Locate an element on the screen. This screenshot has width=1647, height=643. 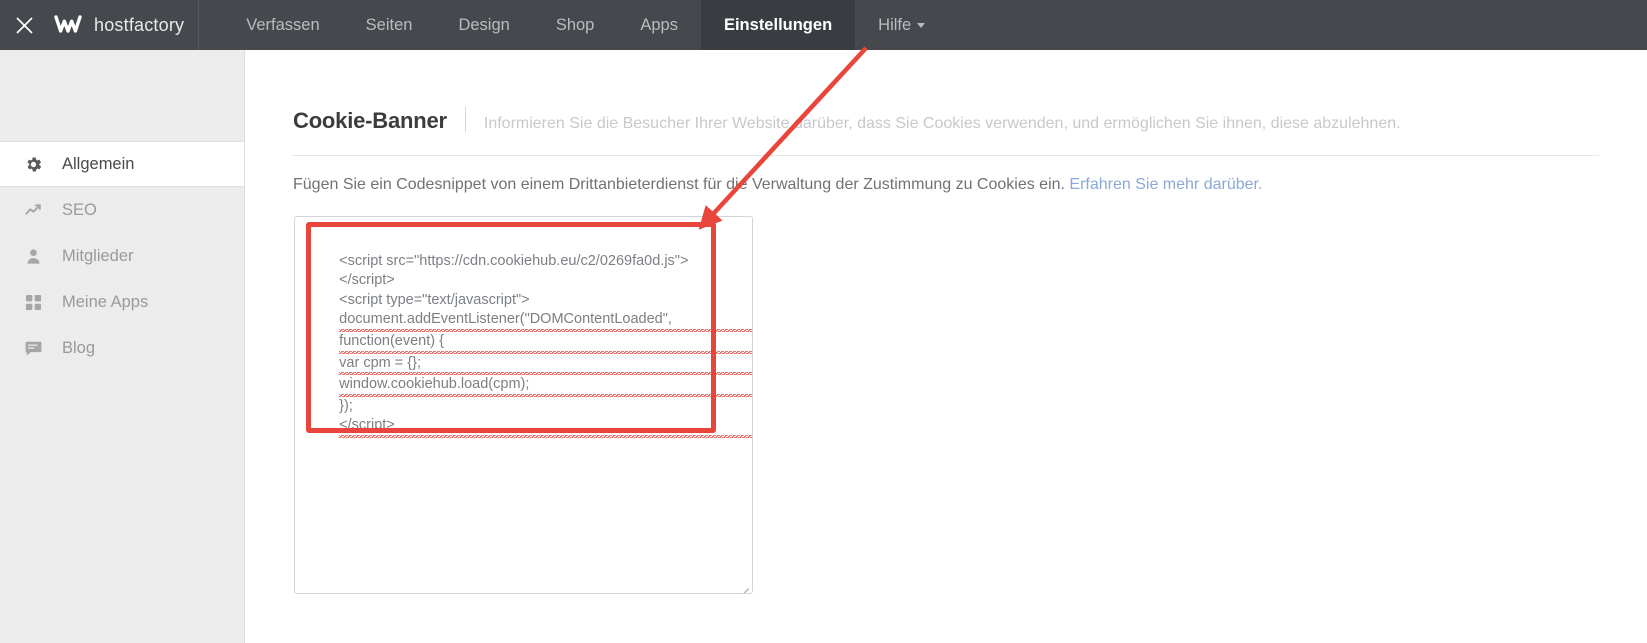
nav-item-shop: Shop is located at coordinates (575, 25).